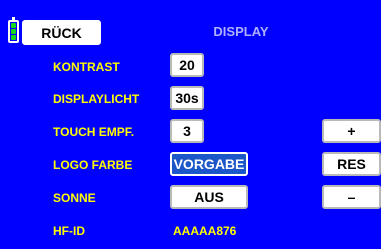 This screenshot has height=249, width=381. I want to click on logo-farbe-value: VORGABE, so click(209, 164).